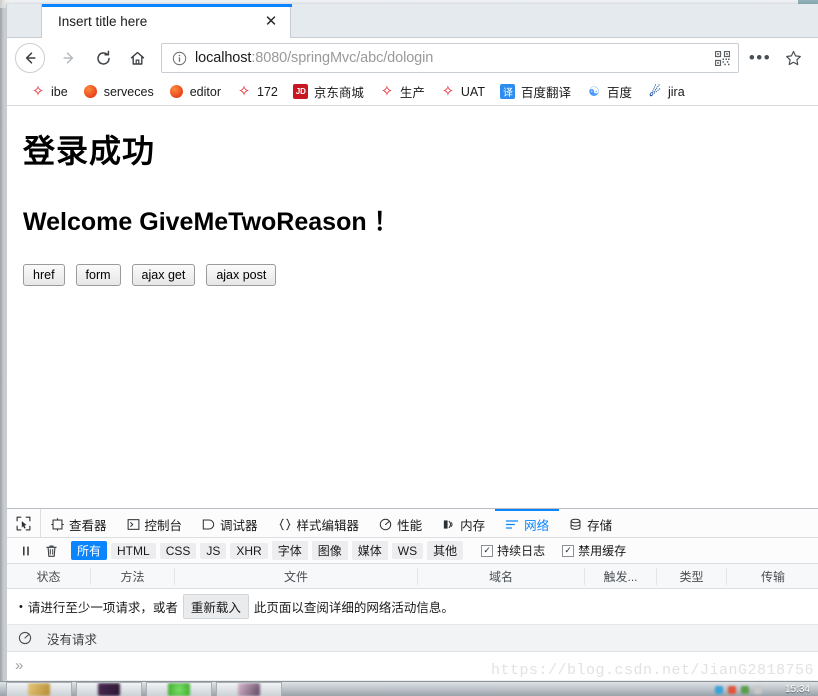 The width and height of the screenshot is (818, 696). I want to click on page-subtitle: Welcome GiveMeTwoReason ！, so click(211, 222).